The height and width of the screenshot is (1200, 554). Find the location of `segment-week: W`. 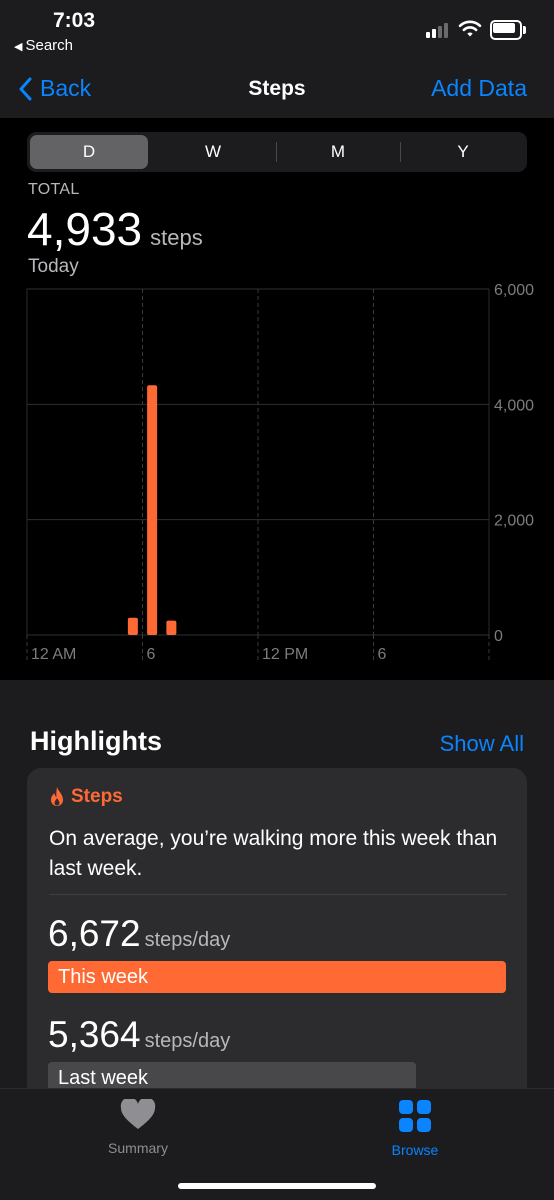

segment-week: W is located at coordinates (213, 152).